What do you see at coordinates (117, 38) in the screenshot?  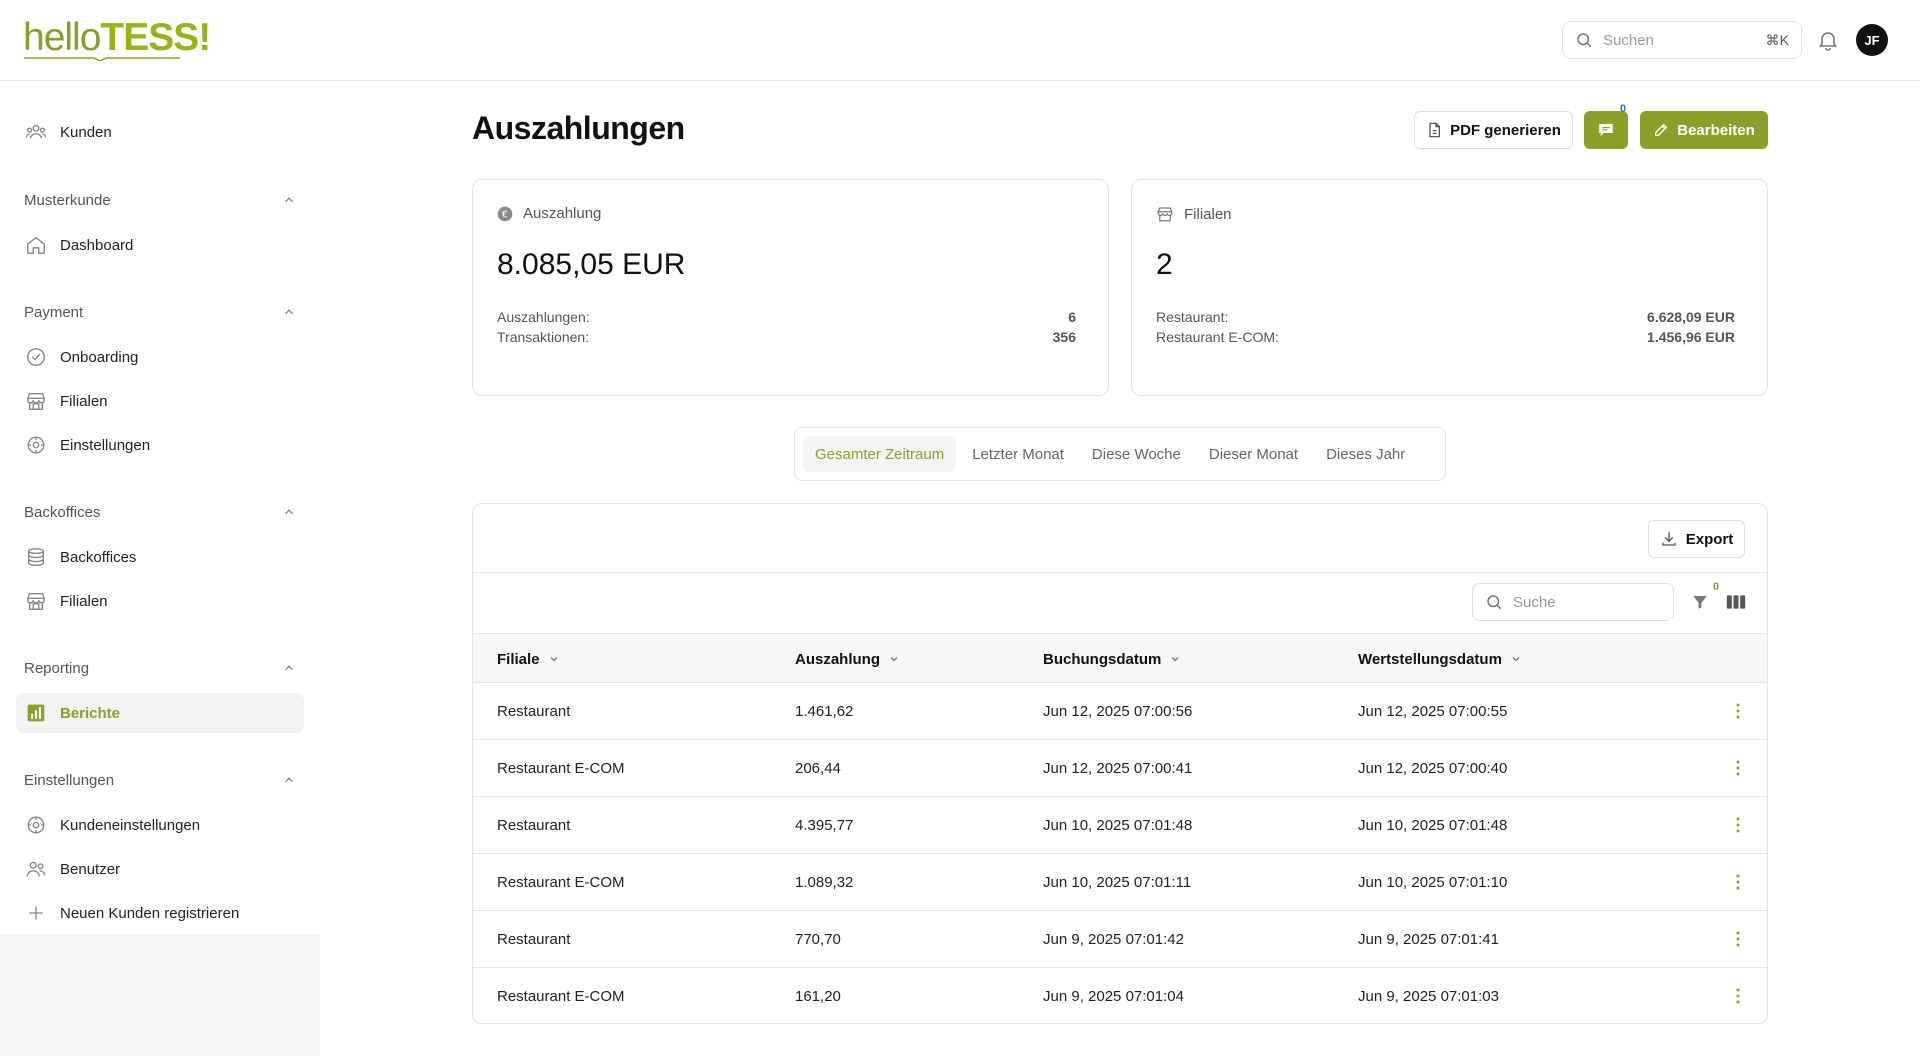 I see `hellotess-logo: hello TESS!` at bounding box center [117, 38].